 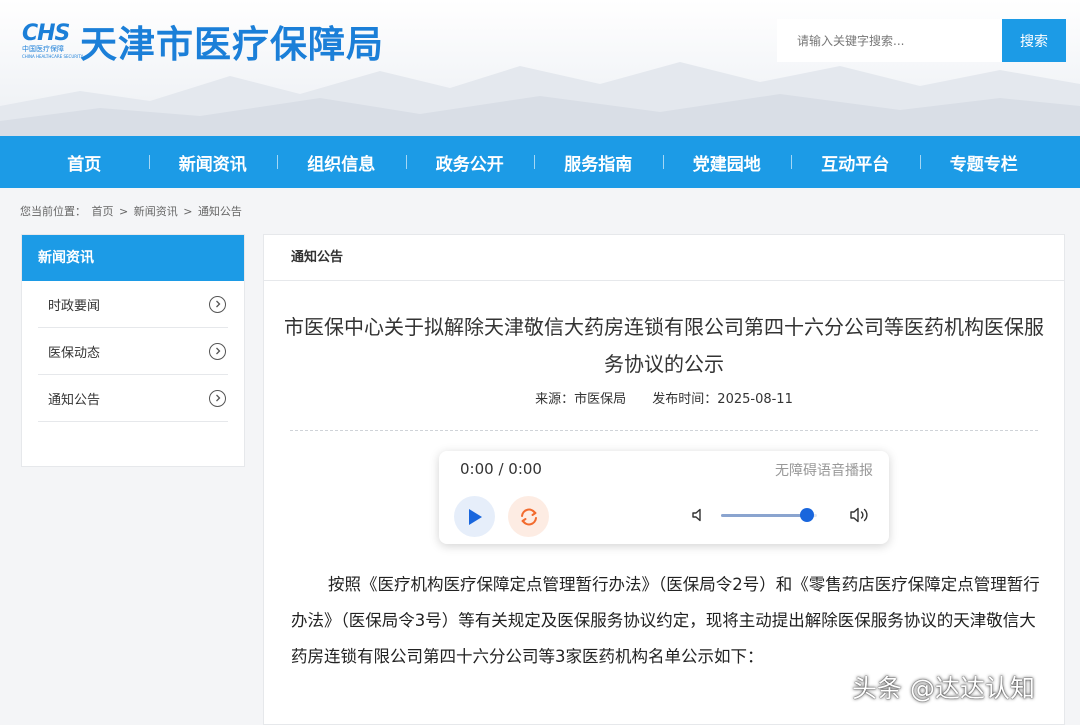 What do you see at coordinates (889, 40) in the screenshot?
I see `search-input` at bounding box center [889, 40].